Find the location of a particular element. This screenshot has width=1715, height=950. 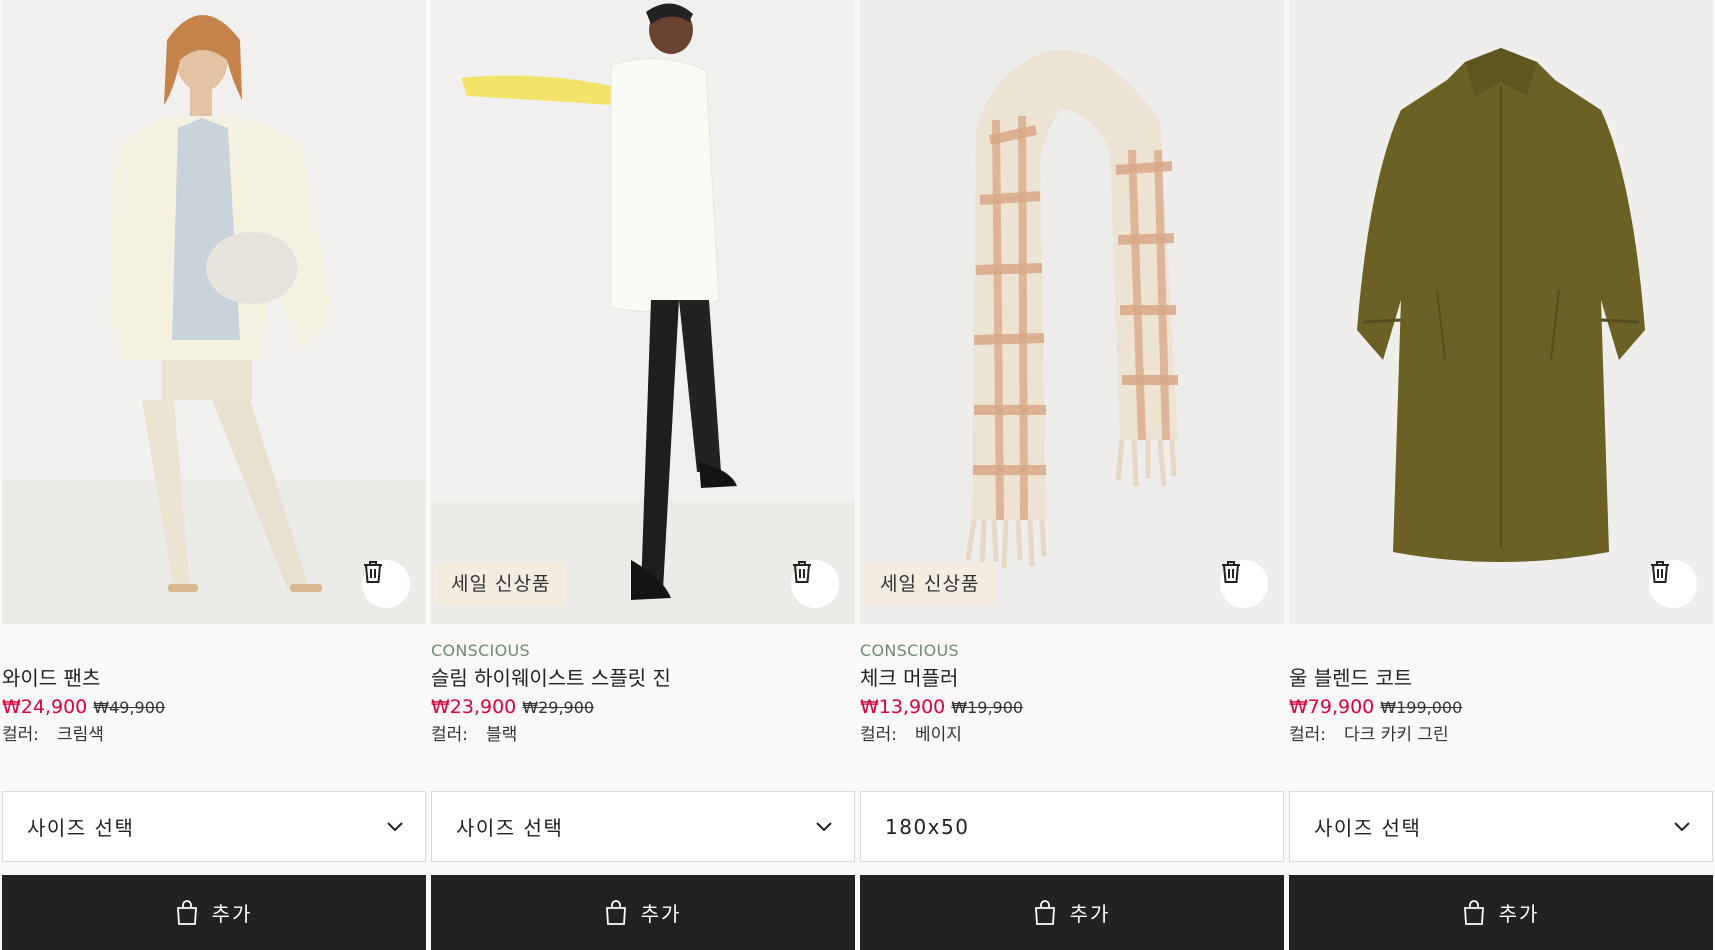

original-price: ₩49,900 is located at coordinates (129, 707).